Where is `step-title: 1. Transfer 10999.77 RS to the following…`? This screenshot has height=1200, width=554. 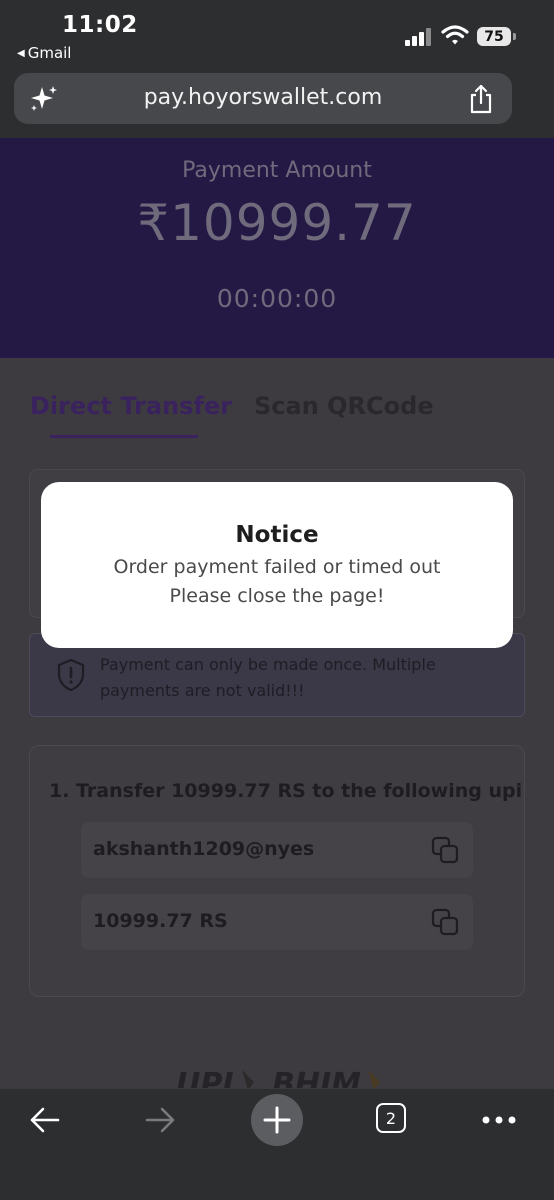
step-title: 1. Transfer 10999.77 RS to the following… is located at coordinates (286, 791).